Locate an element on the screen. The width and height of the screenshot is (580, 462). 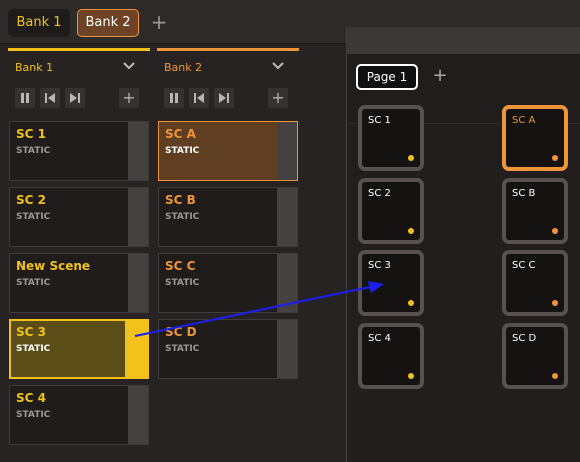
add-page-button: + is located at coordinates (440, 76).